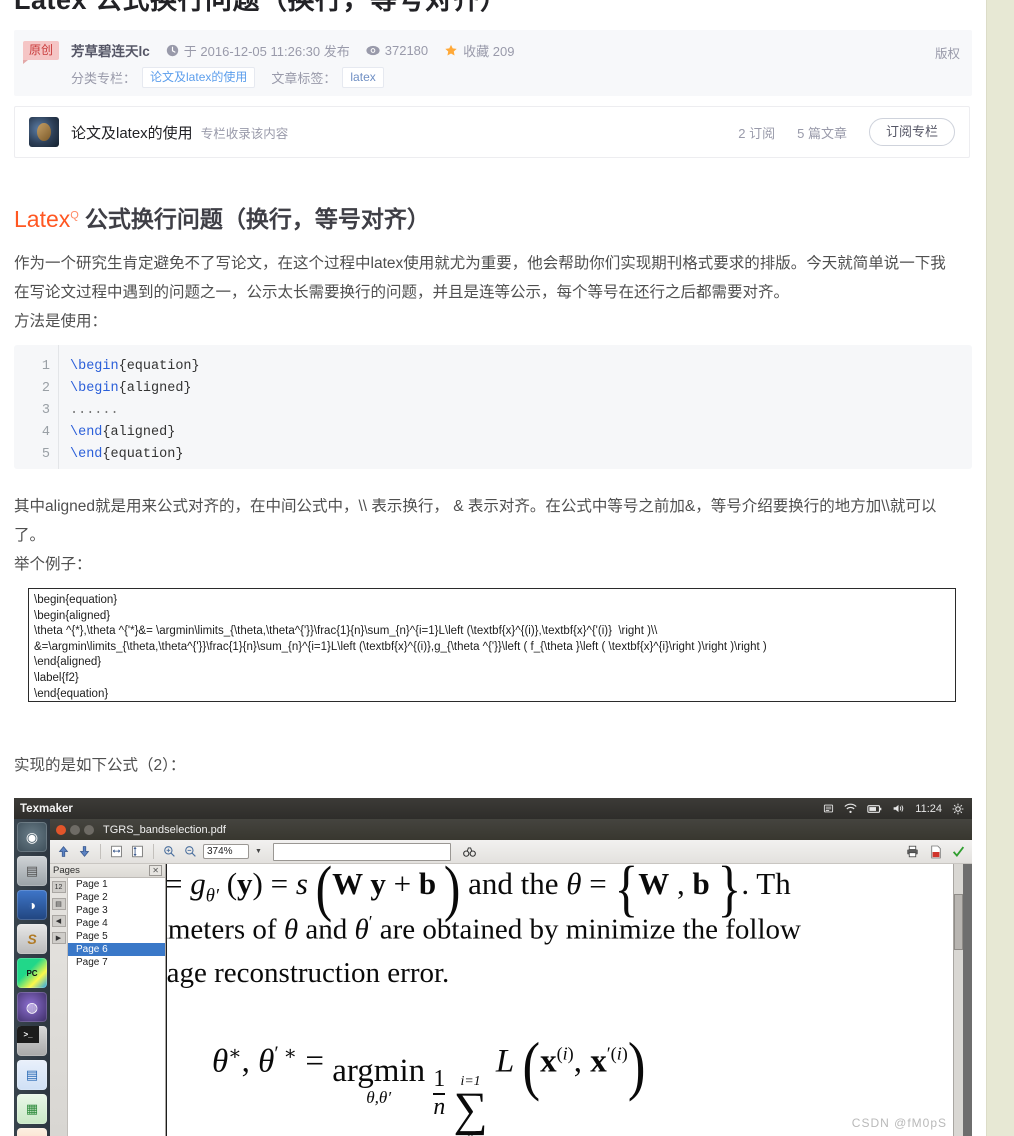 This screenshot has width=1014, height=1136. Describe the element at coordinates (469, 851) in the screenshot. I see `binoculars-icon` at that location.